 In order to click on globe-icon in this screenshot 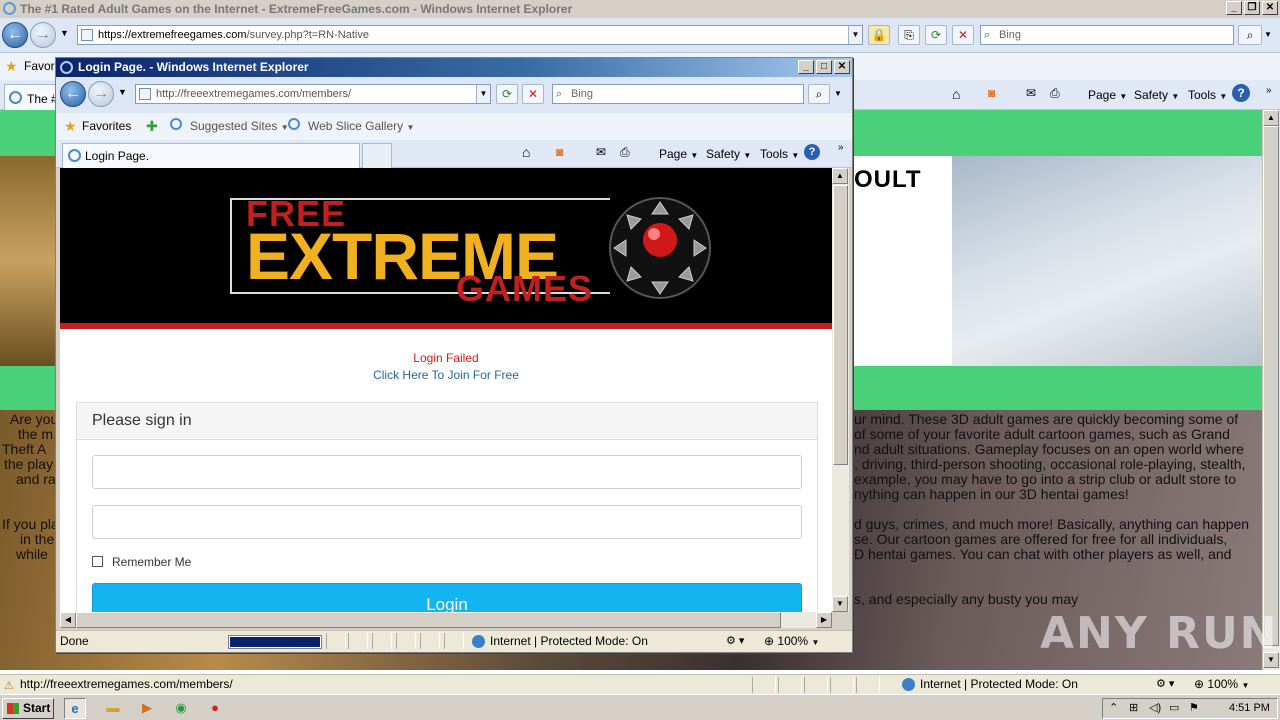, I will do `click(908, 684)`.